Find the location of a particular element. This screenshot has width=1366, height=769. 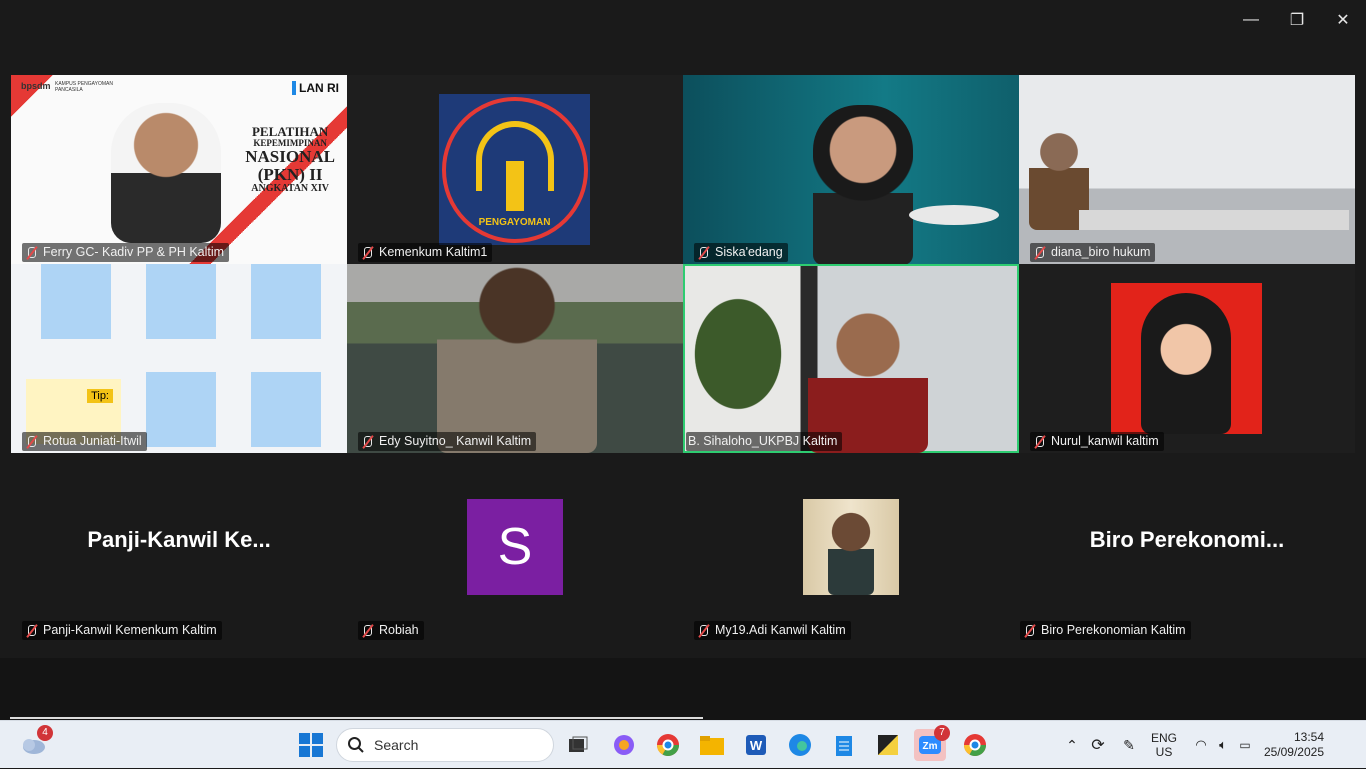

language-indicator: ENG US is located at coordinates (1164, 745).